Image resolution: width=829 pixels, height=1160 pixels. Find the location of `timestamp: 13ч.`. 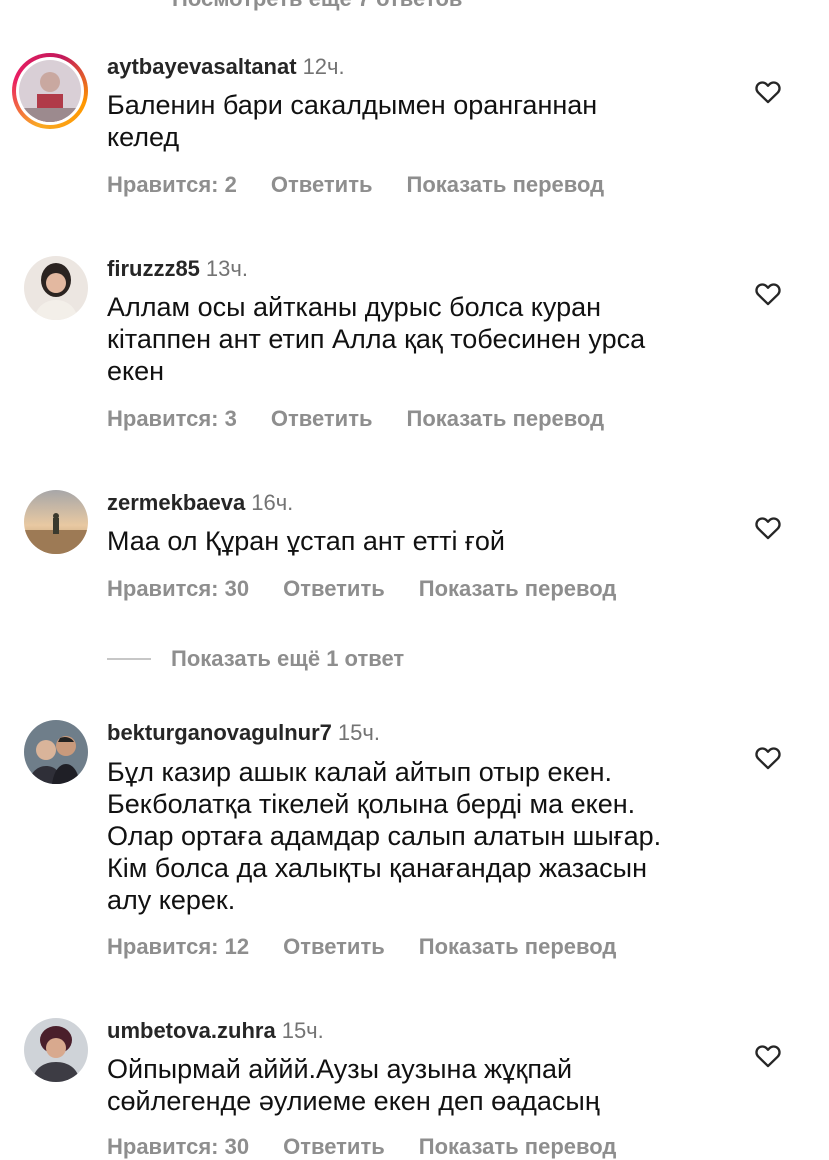

timestamp: 13ч. is located at coordinates (226, 268).